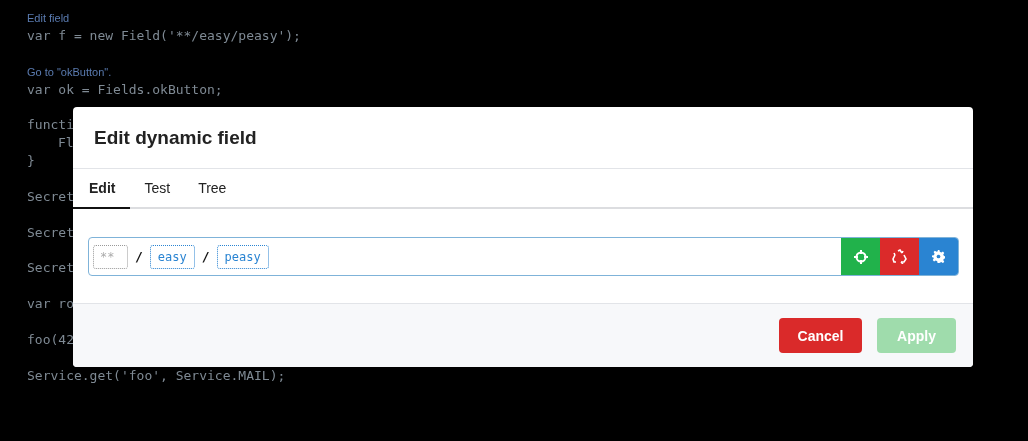 The height and width of the screenshot is (441, 1028). What do you see at coordinates (69, 71) in the screenshot?
I see `code-comment: Go to "okButton".` at bounding box center [69, 71].